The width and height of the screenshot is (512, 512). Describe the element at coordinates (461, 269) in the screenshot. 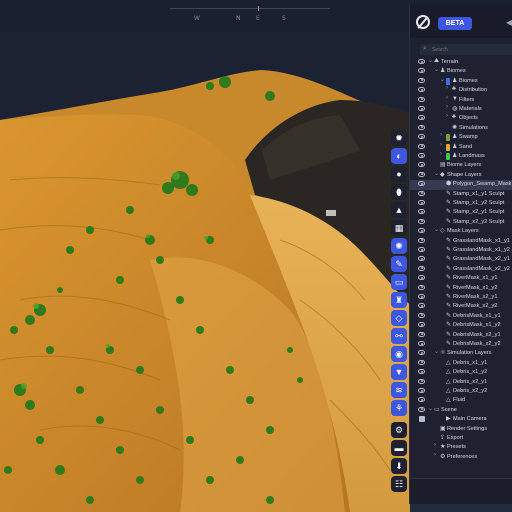

I see `layer-row: ✎ GrasslandMask_x2_y2` at that location.